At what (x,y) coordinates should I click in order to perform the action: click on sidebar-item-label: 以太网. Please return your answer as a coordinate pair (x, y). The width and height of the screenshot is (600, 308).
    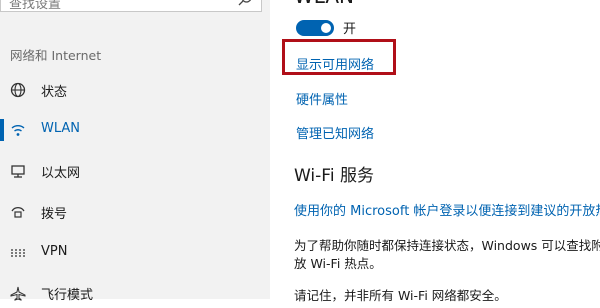
    Looking at the image, I should click on (61, 173).